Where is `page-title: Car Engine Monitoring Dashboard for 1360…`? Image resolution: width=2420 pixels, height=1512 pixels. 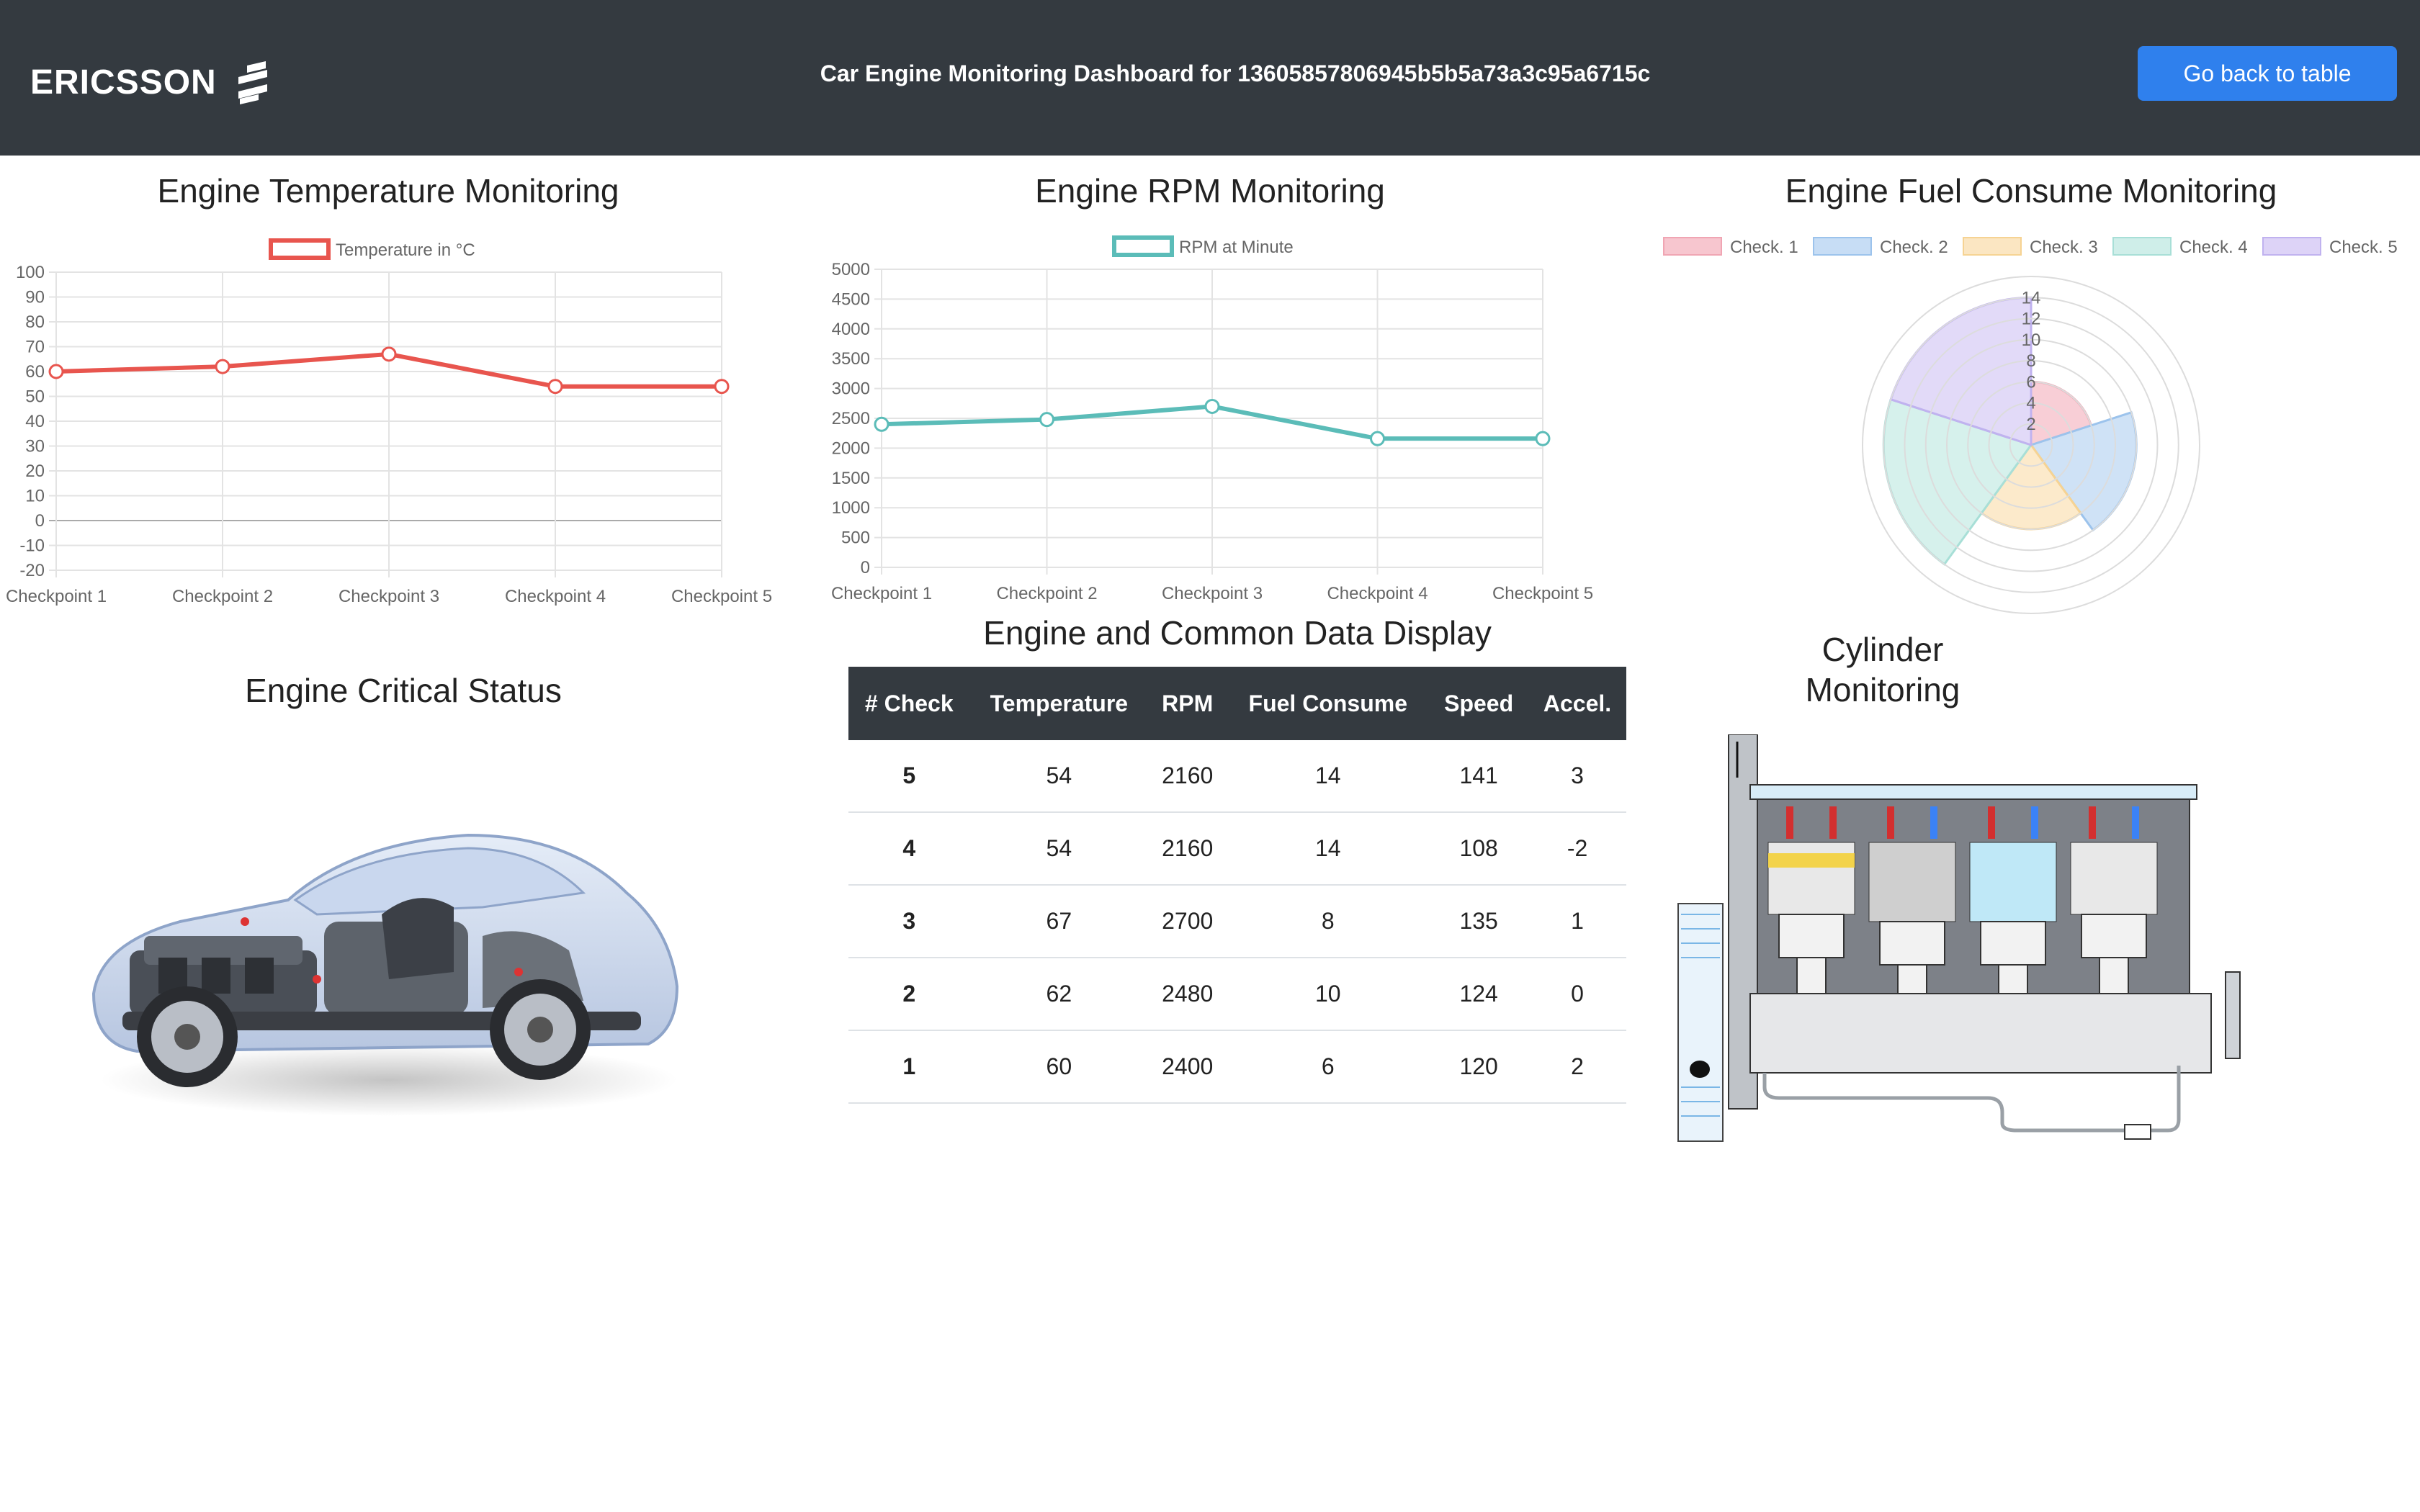 page-title: Car Engine Monitoring Dashboard for 1360… is located at coordinates (1235, 73).